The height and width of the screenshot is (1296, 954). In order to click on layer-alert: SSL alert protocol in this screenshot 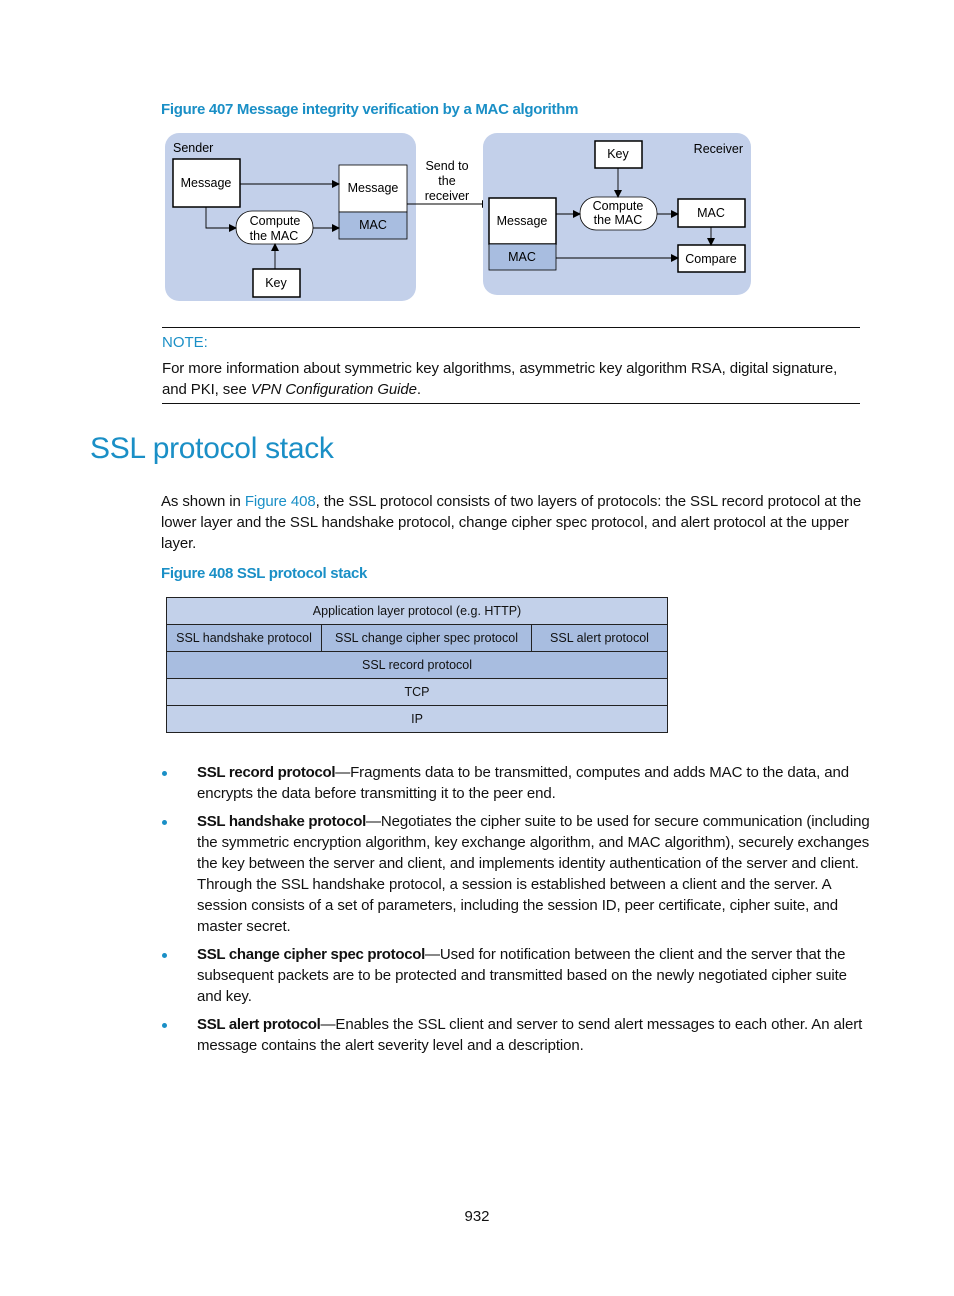, I will do `click(599, 638)`.